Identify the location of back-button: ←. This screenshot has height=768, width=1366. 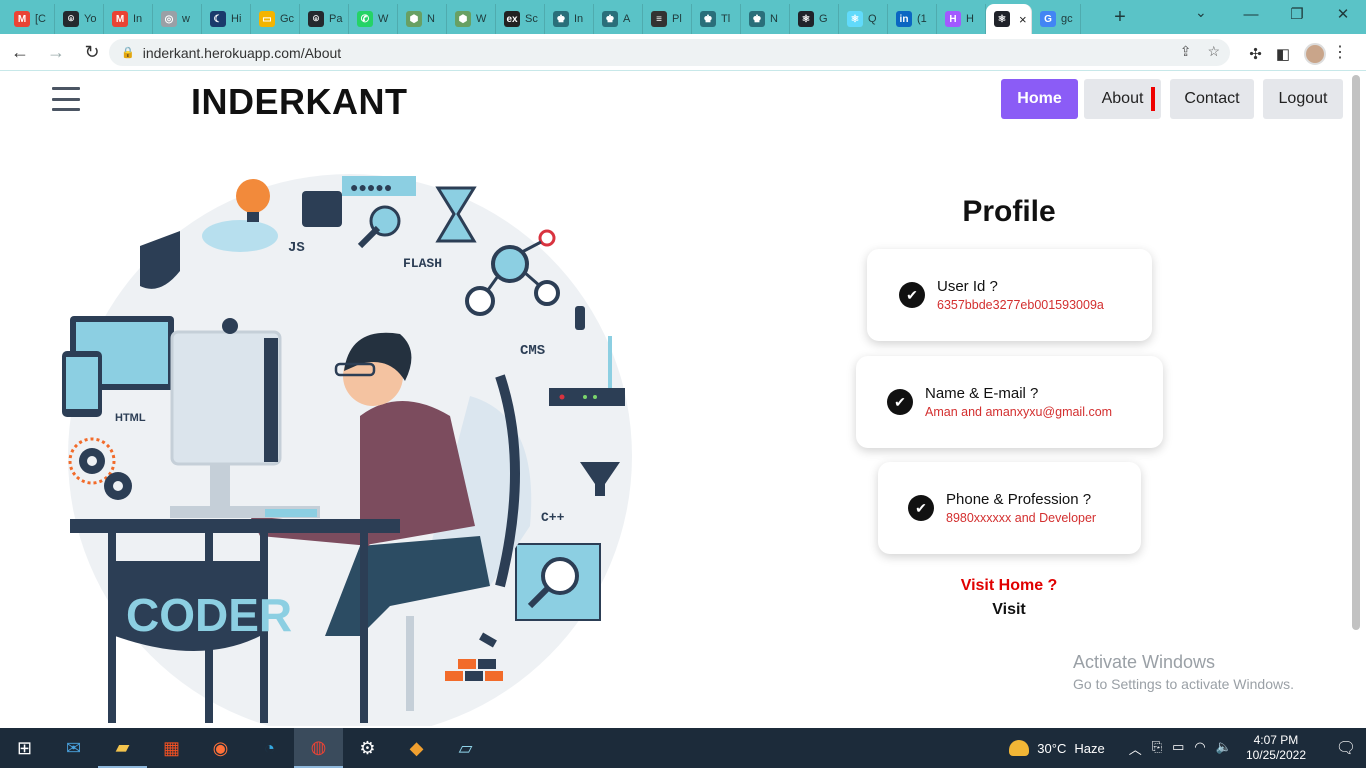
(20, 52).